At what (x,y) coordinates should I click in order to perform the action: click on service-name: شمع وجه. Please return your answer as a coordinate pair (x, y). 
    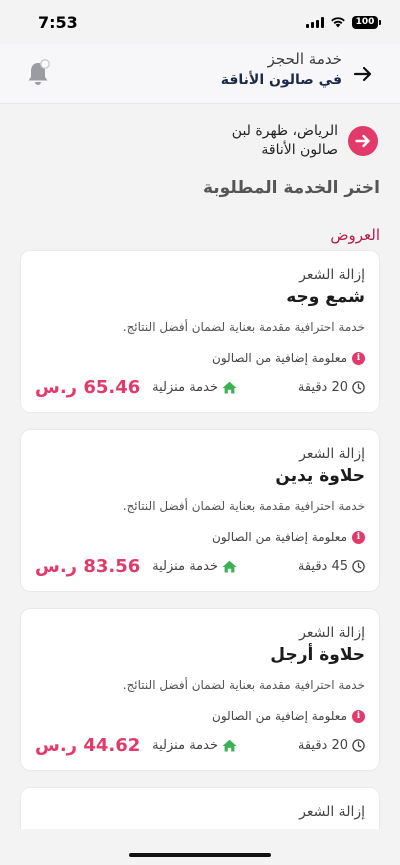
    Looking at the image, I should click on (325, 297).